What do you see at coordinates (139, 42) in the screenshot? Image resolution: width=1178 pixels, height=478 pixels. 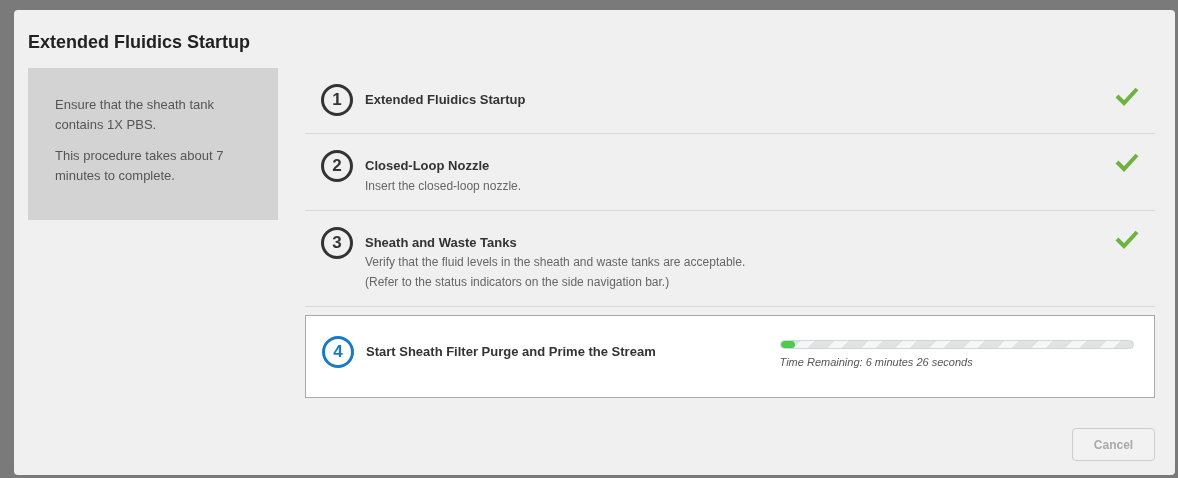 I see `dialog-title: Extended Fluidics Startup` at bounding box center [139, 42].